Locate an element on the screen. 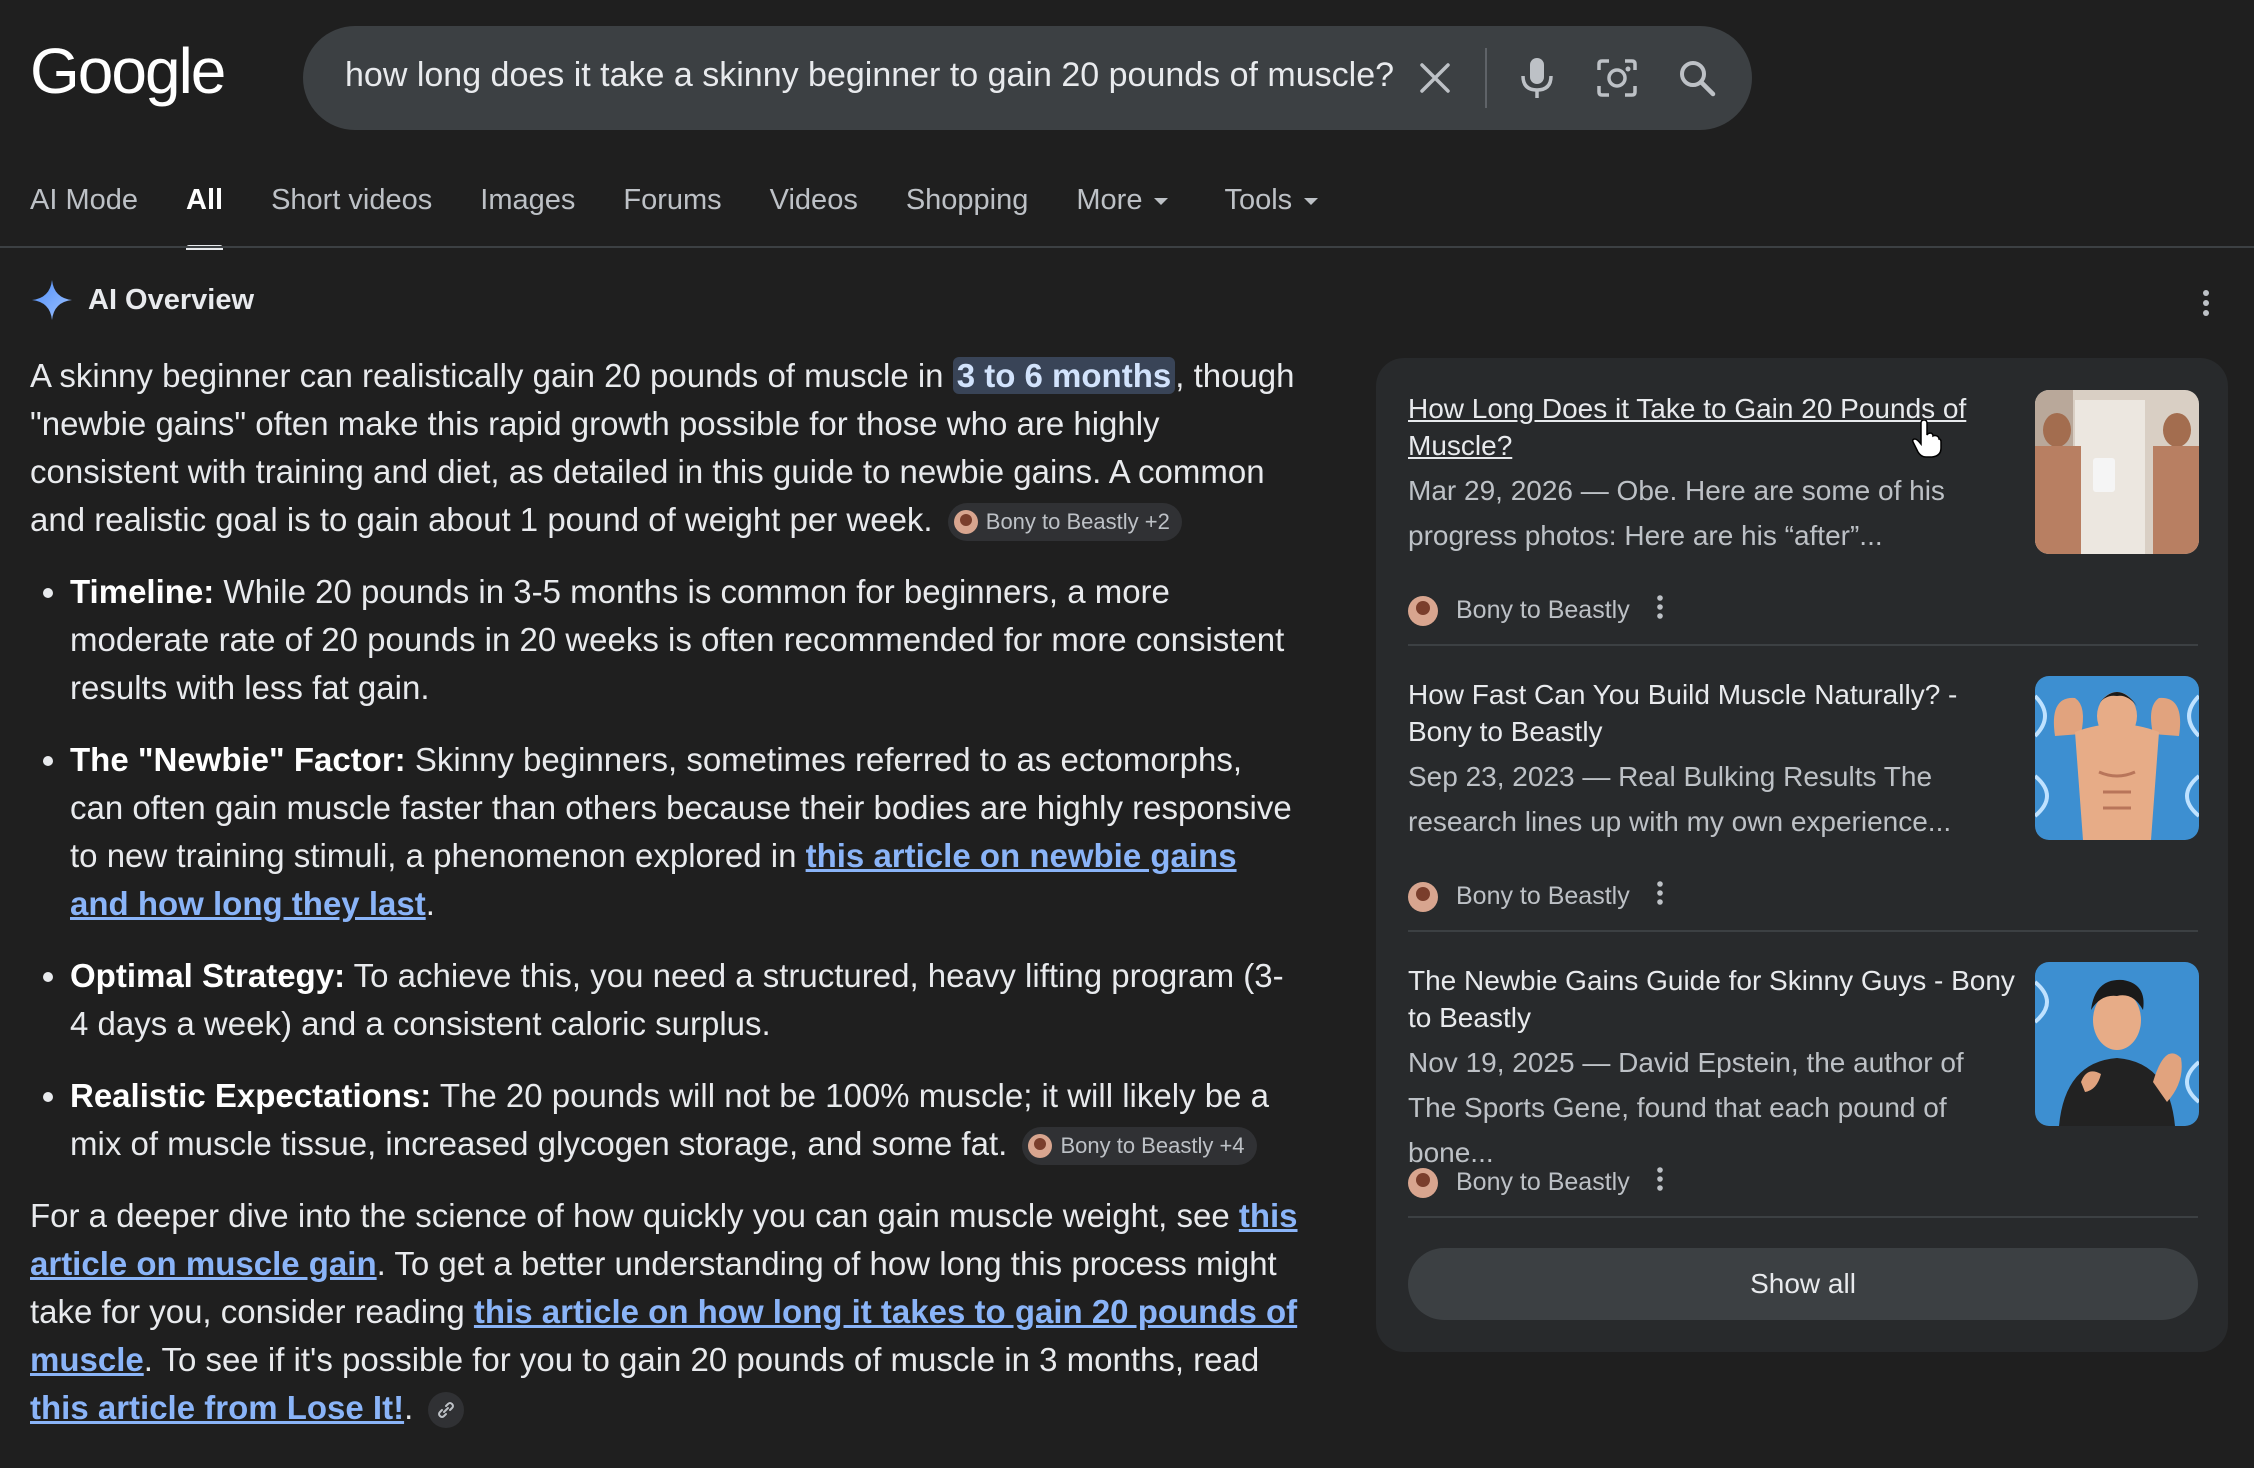 This screenshot has height=1468, width=2254. google-logo: Google is located at coordinates (128, 71).